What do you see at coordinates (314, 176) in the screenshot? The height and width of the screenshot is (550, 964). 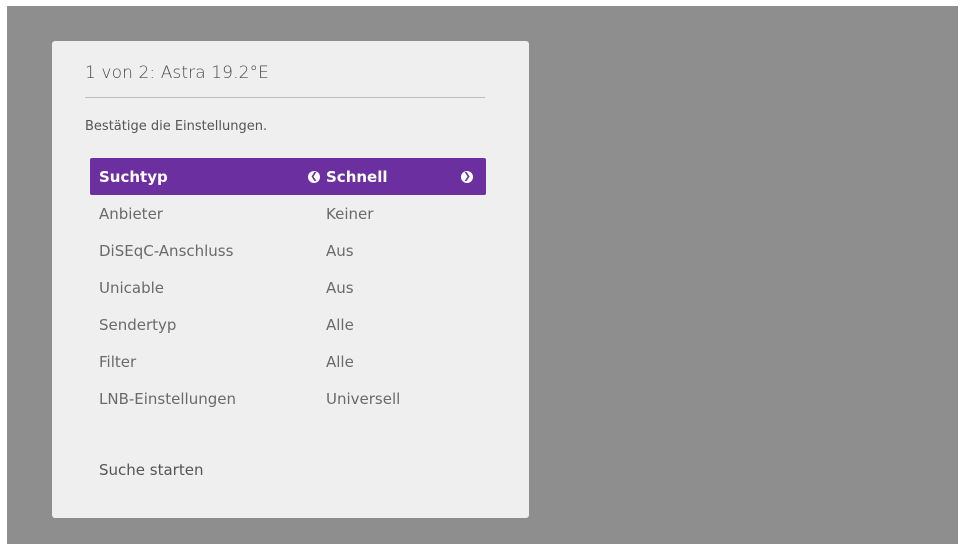 I see `chevron-left-icon: ❮` at bounding box center [314, 176].